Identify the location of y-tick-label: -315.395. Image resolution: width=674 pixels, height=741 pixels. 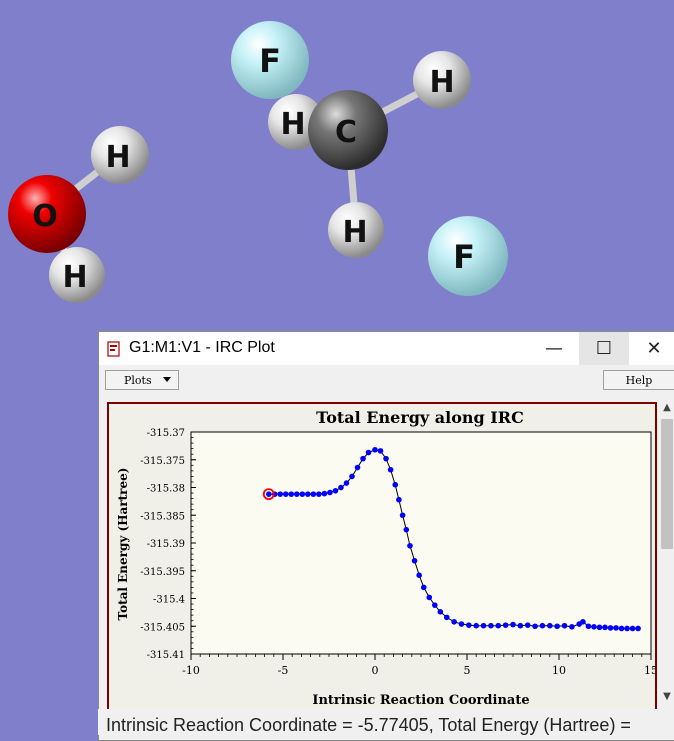
(162, 572).